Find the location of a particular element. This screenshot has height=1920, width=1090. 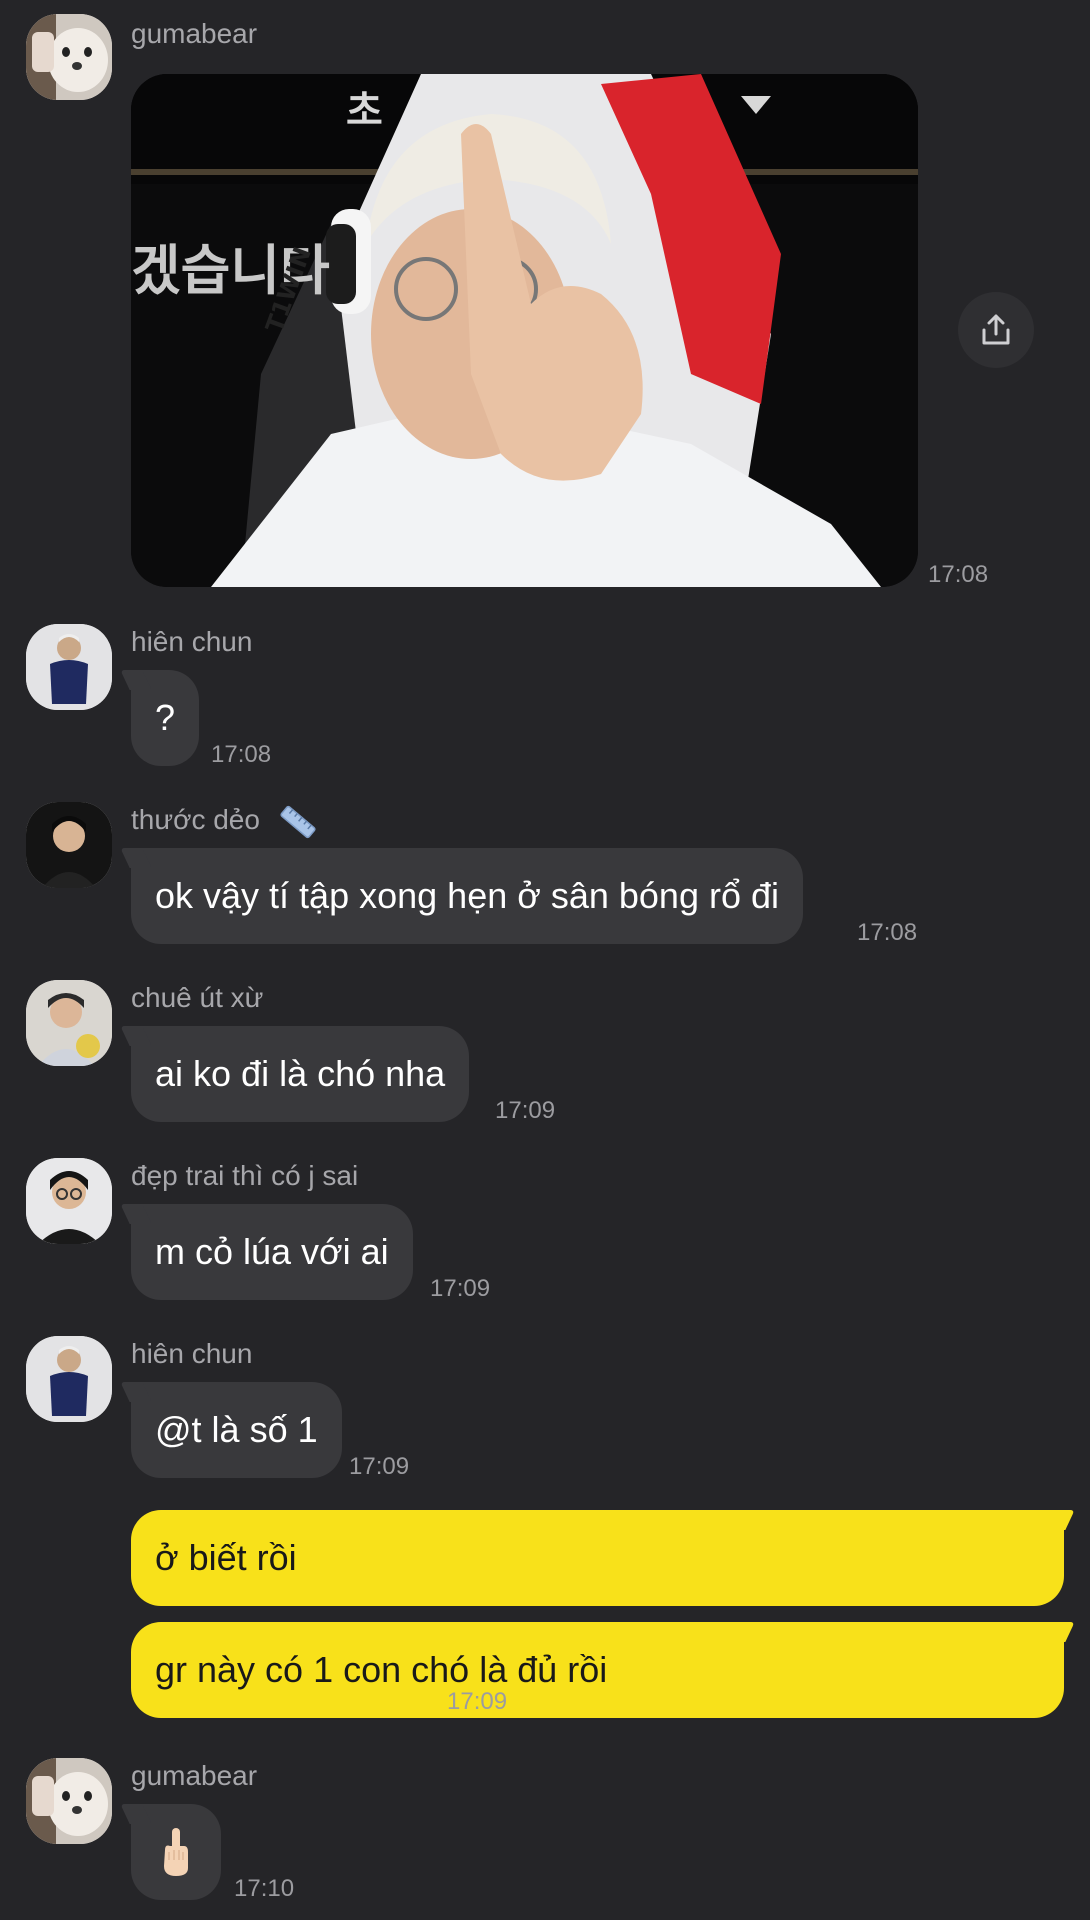

share-icon is located at coordinates (996, 329).